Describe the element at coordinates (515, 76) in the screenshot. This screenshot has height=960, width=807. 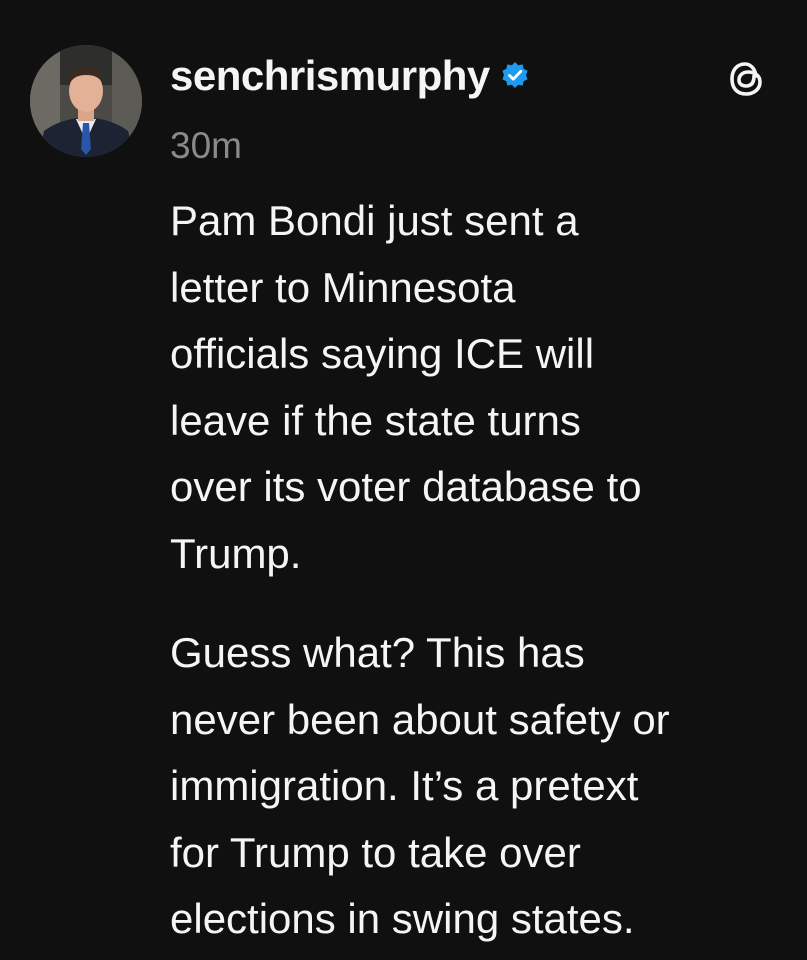
I see `verified-badge-icon` at that location.